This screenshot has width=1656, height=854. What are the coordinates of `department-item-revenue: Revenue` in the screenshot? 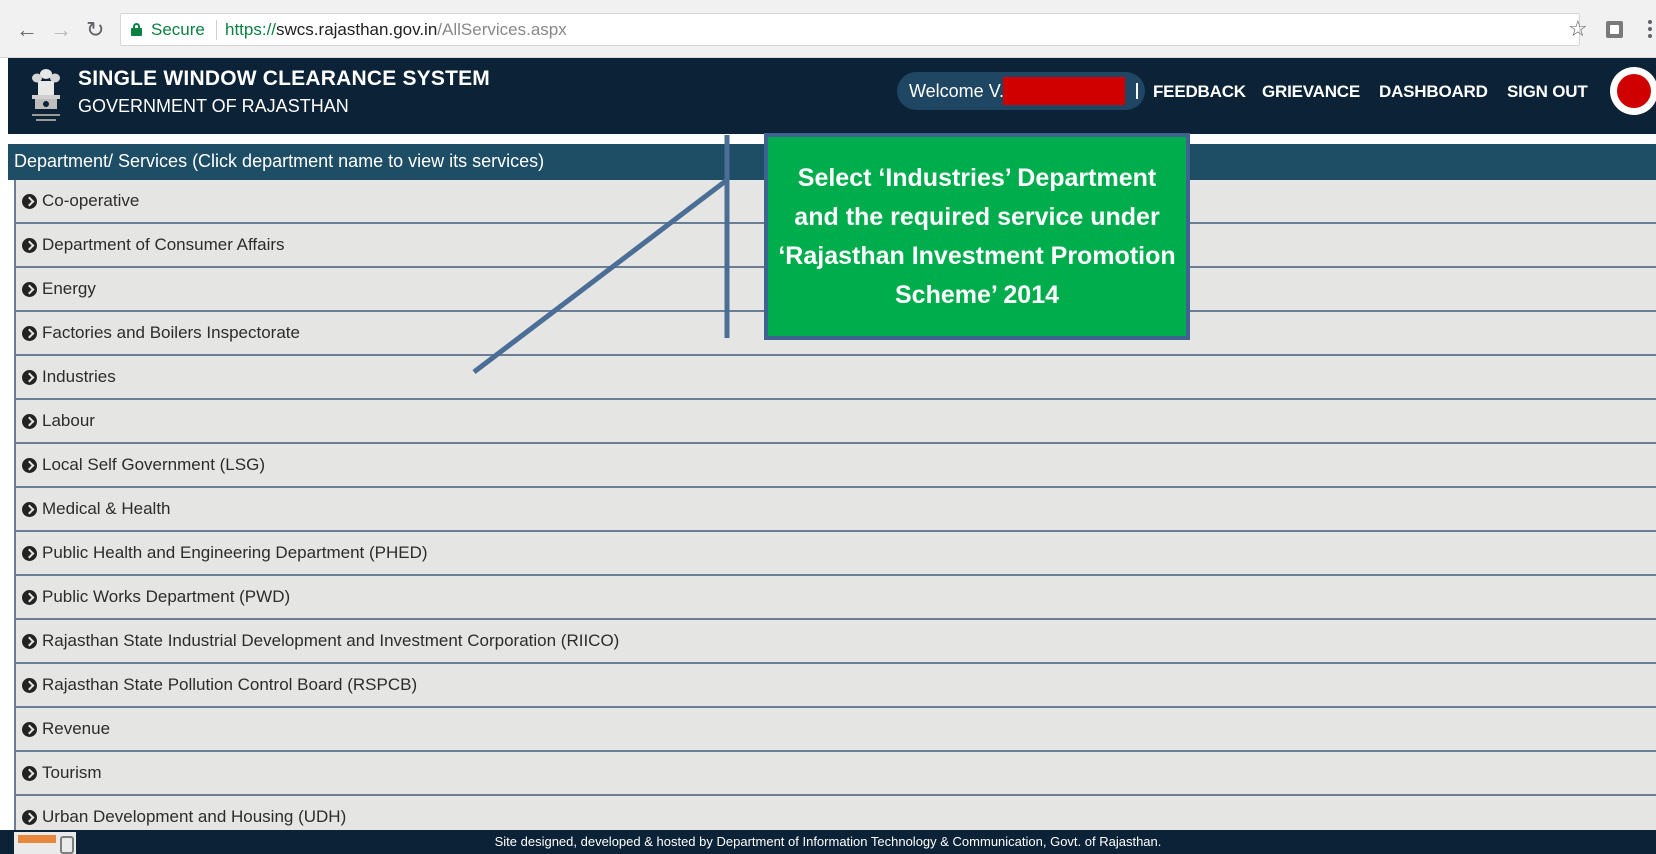 It's located at (835, 730).